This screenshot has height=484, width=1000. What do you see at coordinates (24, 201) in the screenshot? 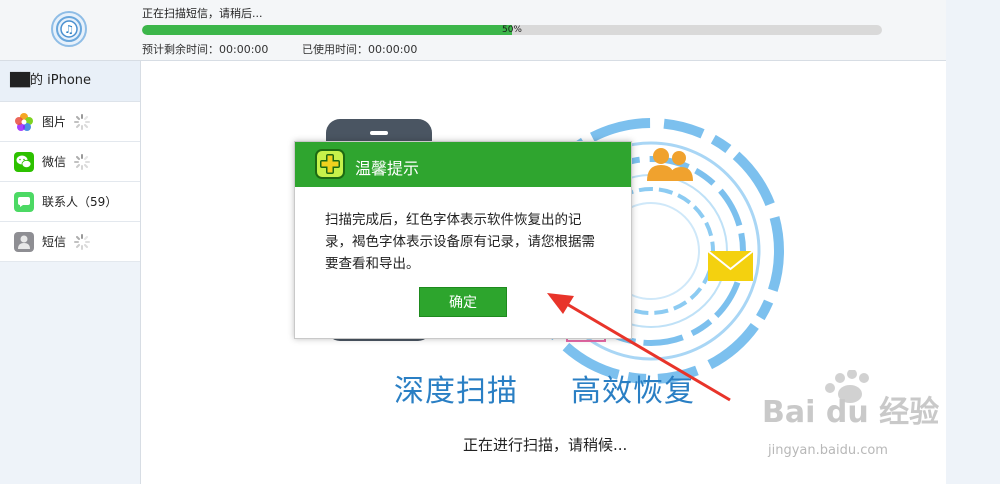
I see `contacts-icon` at bounding box center [24, 201].